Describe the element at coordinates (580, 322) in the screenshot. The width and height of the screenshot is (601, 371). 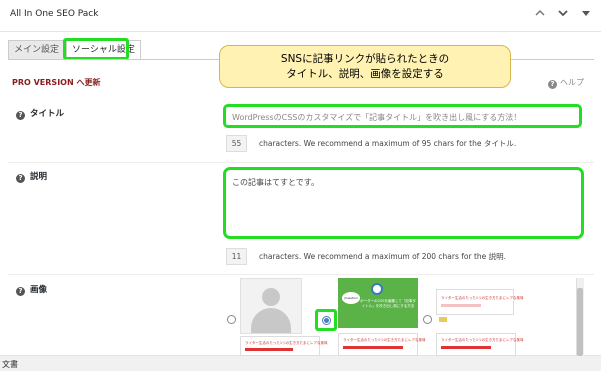
I see `scrollbar-thumb` at that location.